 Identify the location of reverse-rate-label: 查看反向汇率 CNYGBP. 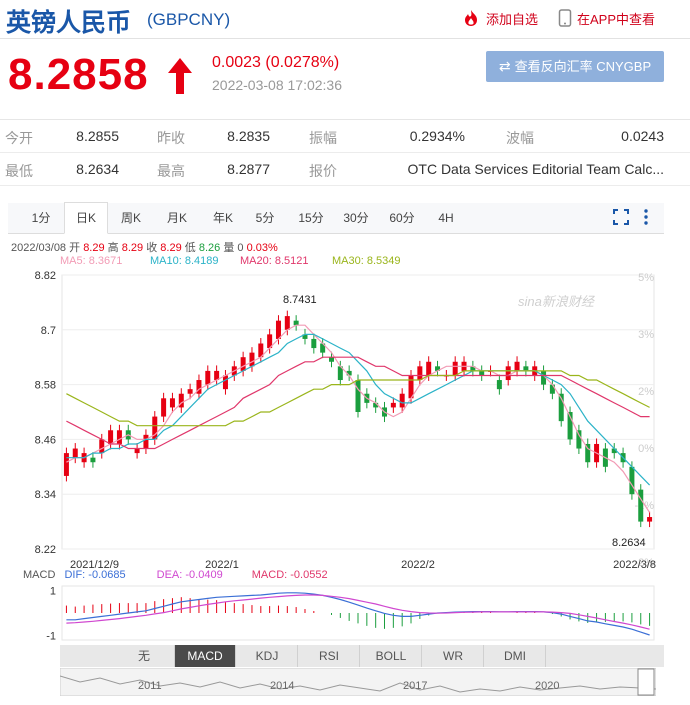
(583, 66).